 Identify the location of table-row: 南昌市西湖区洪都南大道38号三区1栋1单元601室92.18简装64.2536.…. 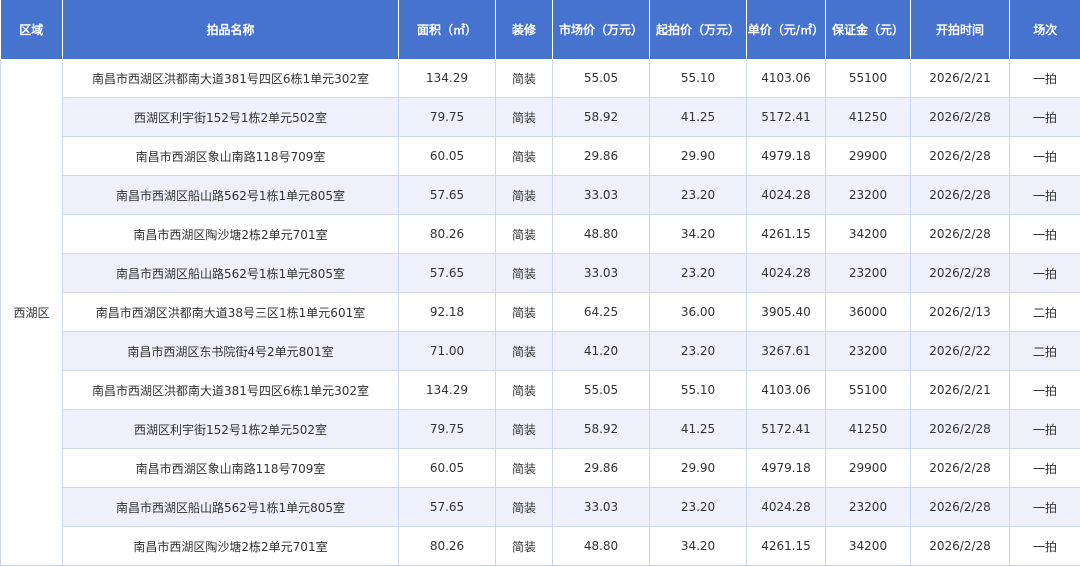
(540, 312).